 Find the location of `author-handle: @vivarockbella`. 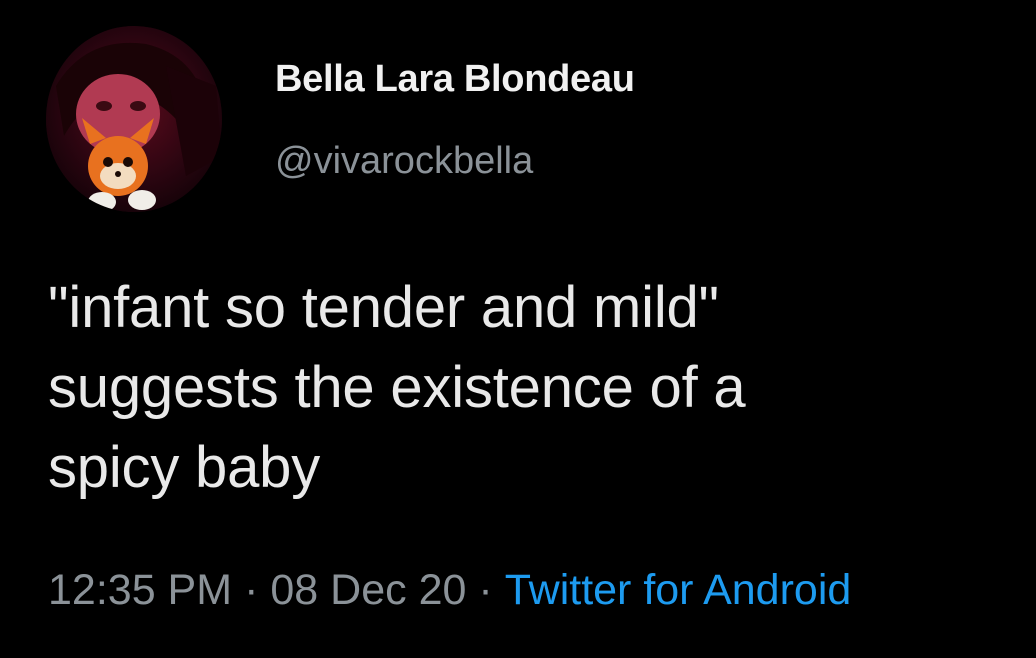

author-handle: @vivarockbella is located at coordinates (404, 161).